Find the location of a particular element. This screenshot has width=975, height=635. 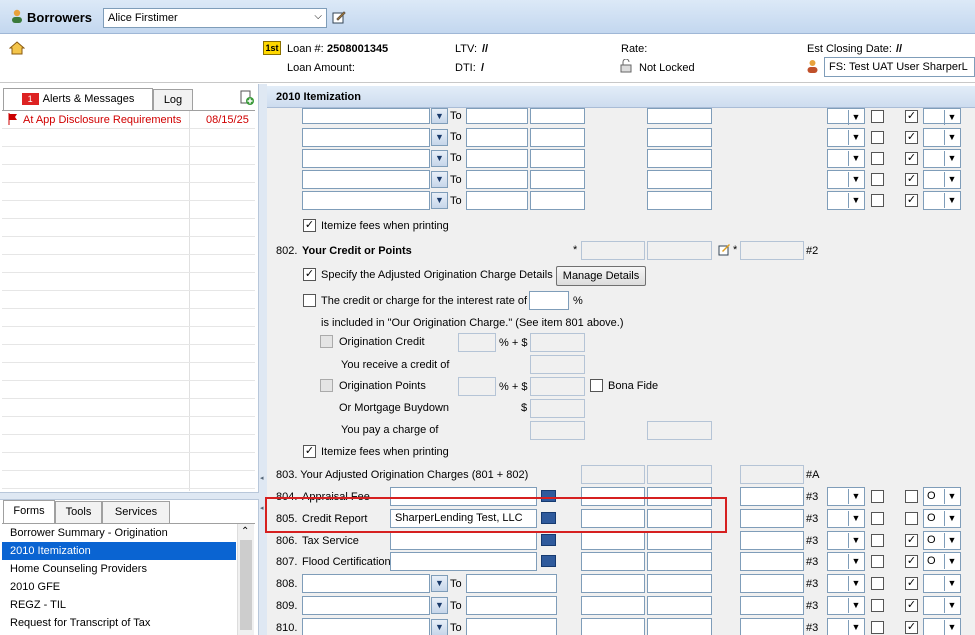

orig-points-amount is located at coordinates (557, 386).